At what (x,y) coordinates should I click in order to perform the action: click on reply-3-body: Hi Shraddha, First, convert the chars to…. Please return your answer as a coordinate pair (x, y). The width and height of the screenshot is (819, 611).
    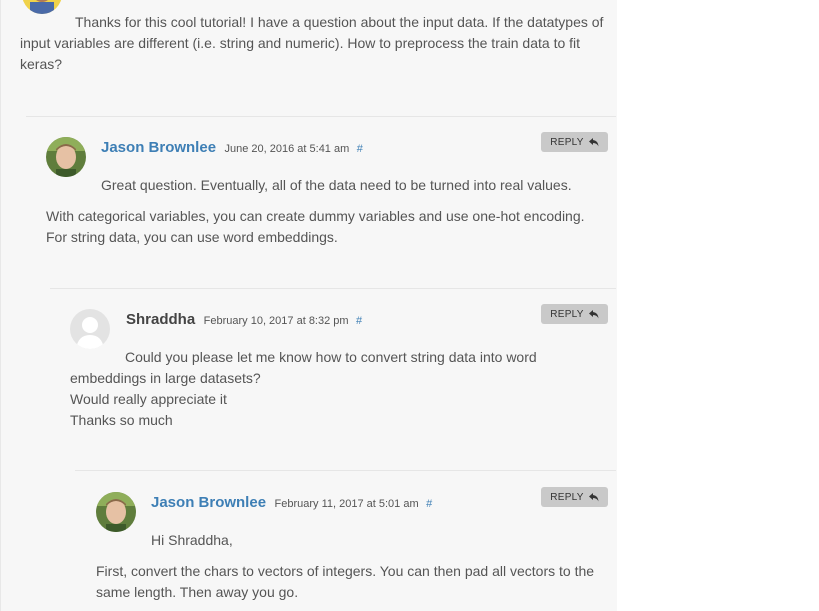
    Looking at the image, I should click on (351, 566).